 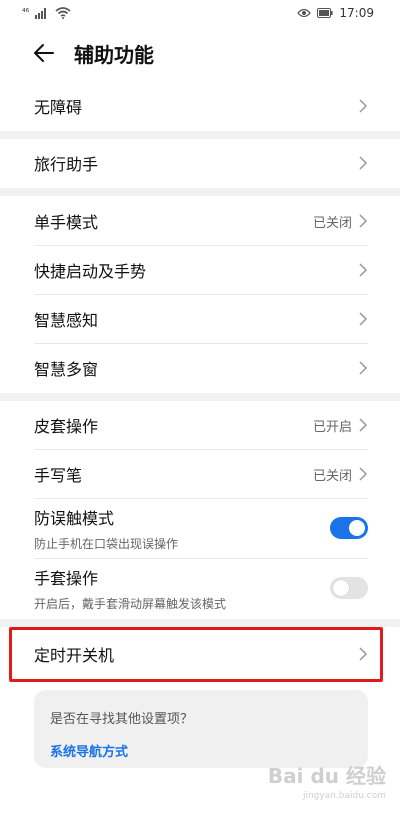 I want to click on clock-time: 17:09, so click(x=356, y=13).